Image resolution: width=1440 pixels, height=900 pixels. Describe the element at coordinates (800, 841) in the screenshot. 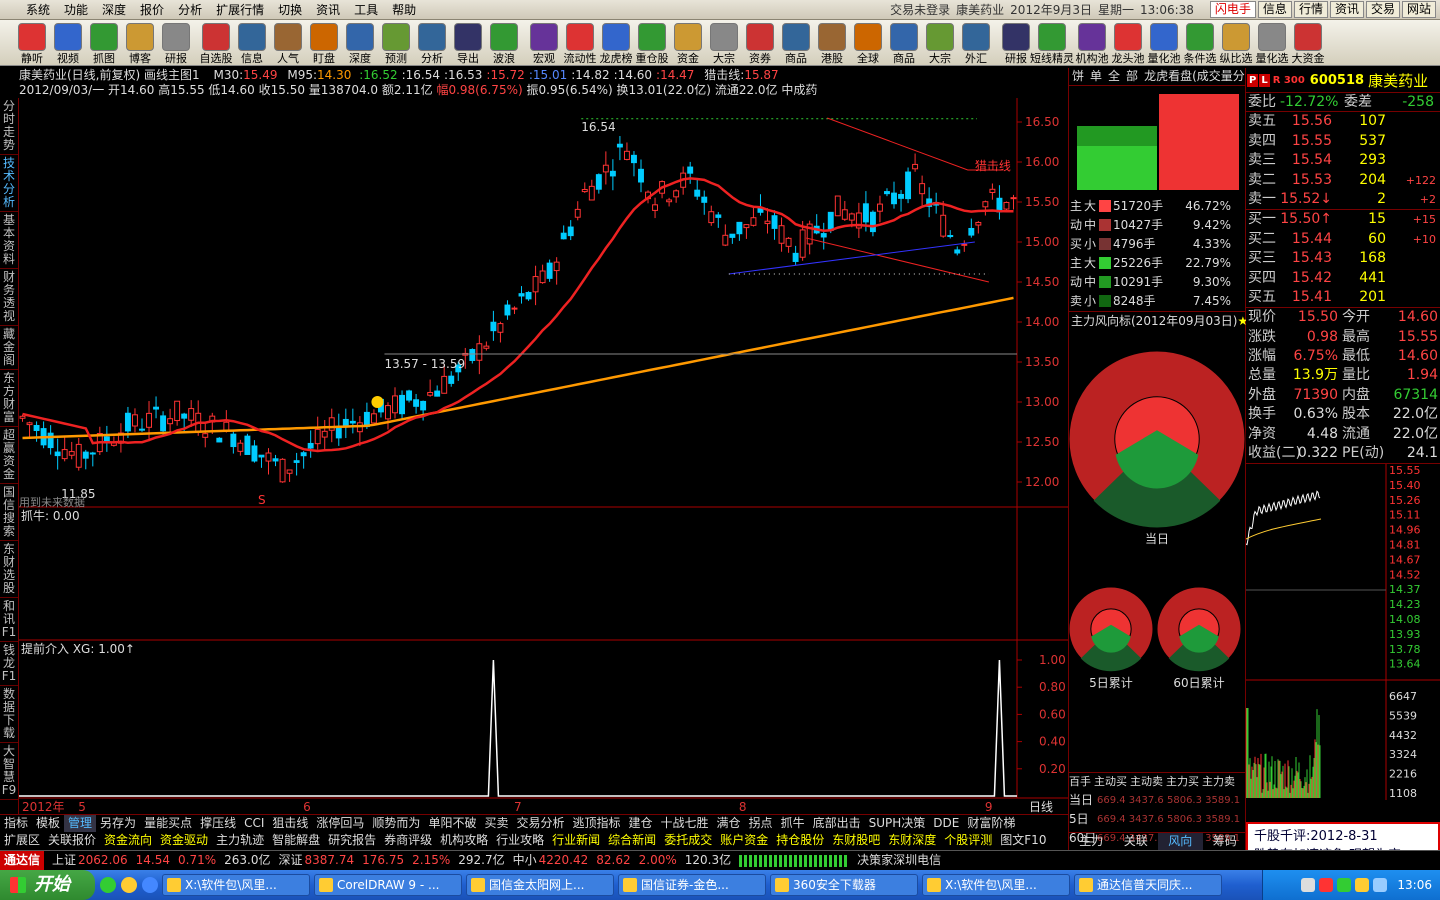

I see `extension-tab: 持仓股份` at that location.